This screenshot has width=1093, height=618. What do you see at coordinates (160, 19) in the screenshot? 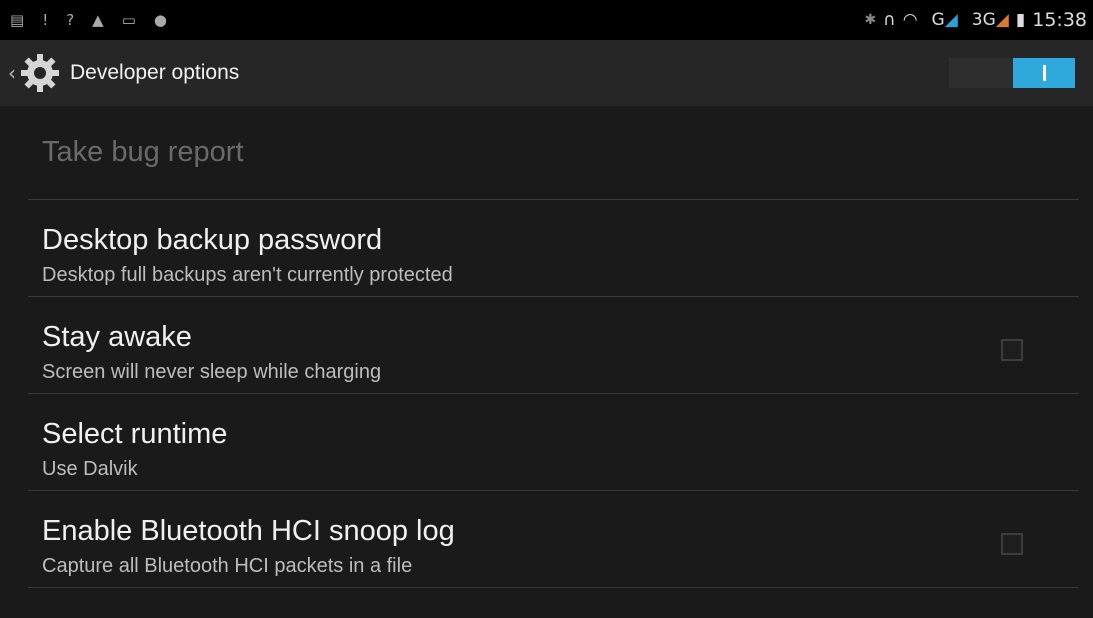
I see `chat-icon: ●` at bounding box center [160, 19].